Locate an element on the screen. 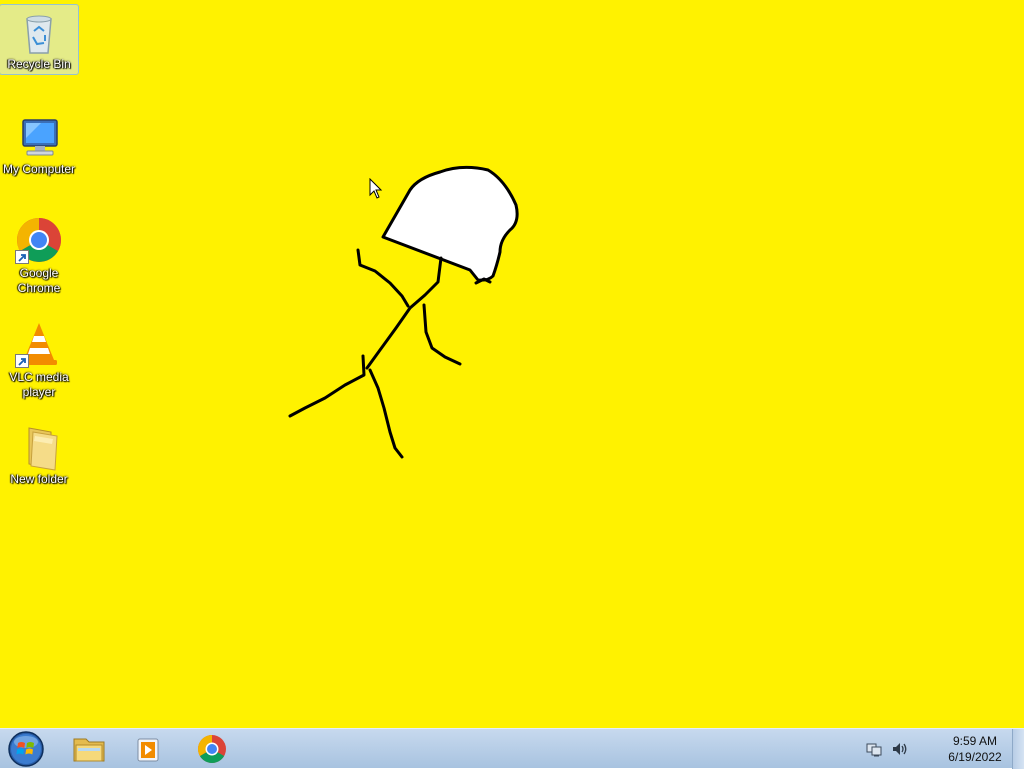 This screenshot has width=1024, height=773. file-explorer-icon is located at coordinates (89, 750).